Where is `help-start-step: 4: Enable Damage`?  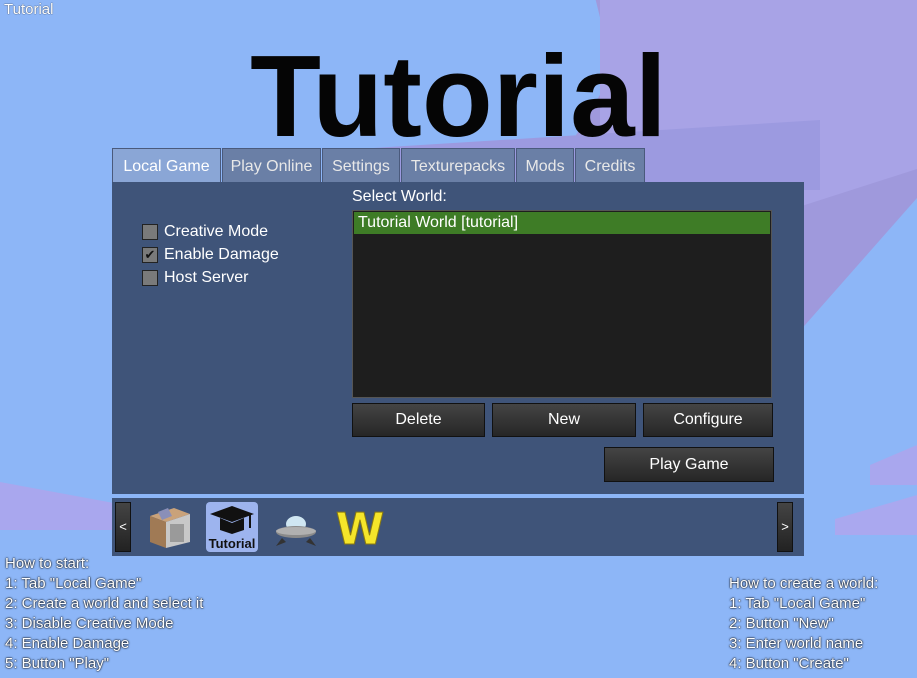 help-start-step: 4: Enable Damage is located at coordinates (67, 643).